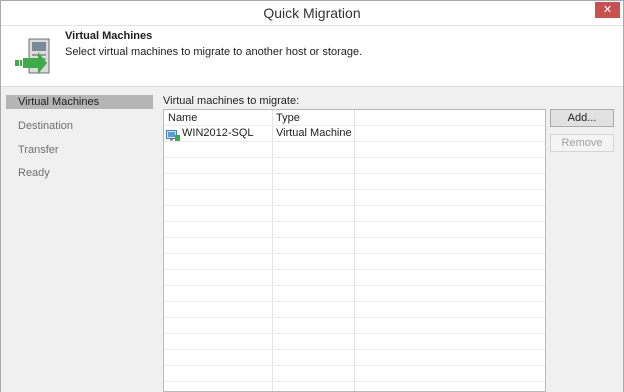 This screenshot has width=624, height=392. I want to click on step-destination: Destination, so click(79, 130).